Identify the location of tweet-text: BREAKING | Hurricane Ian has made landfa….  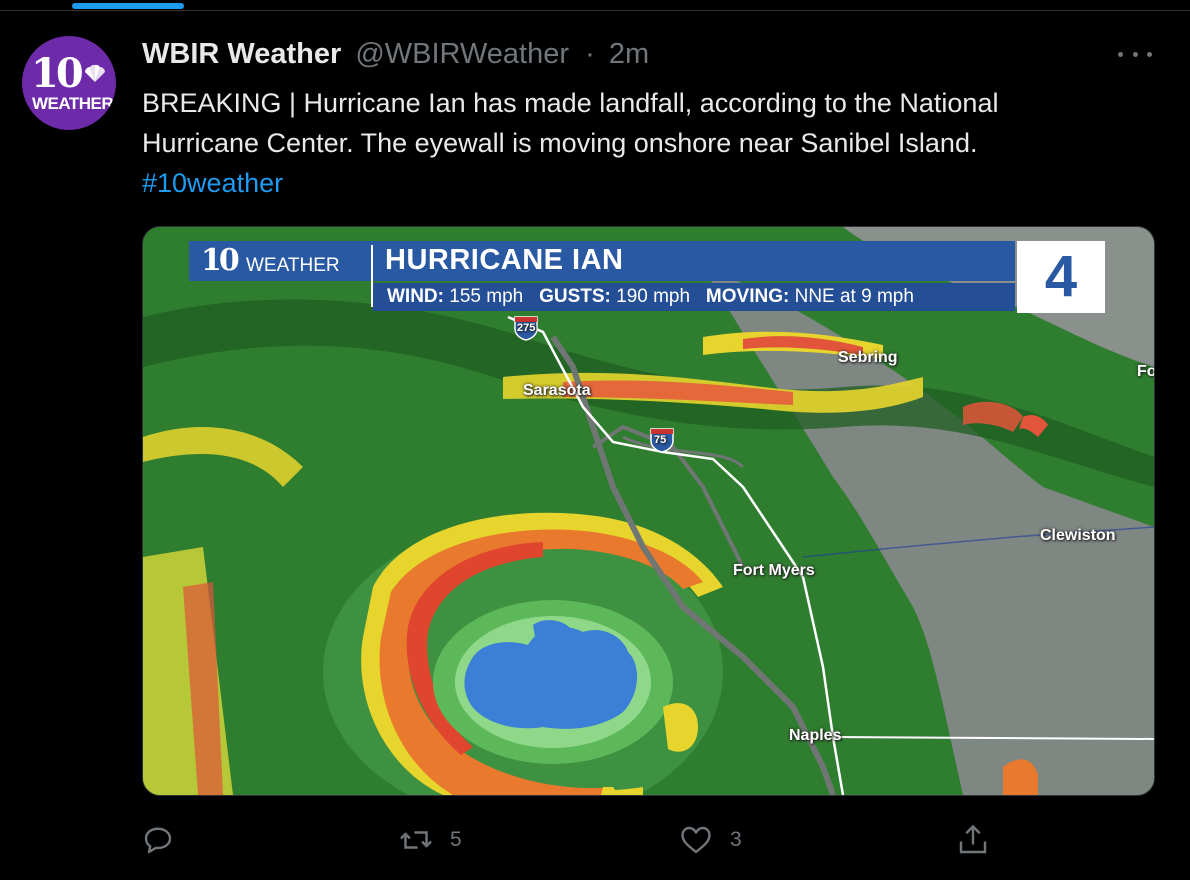
(642, 143).